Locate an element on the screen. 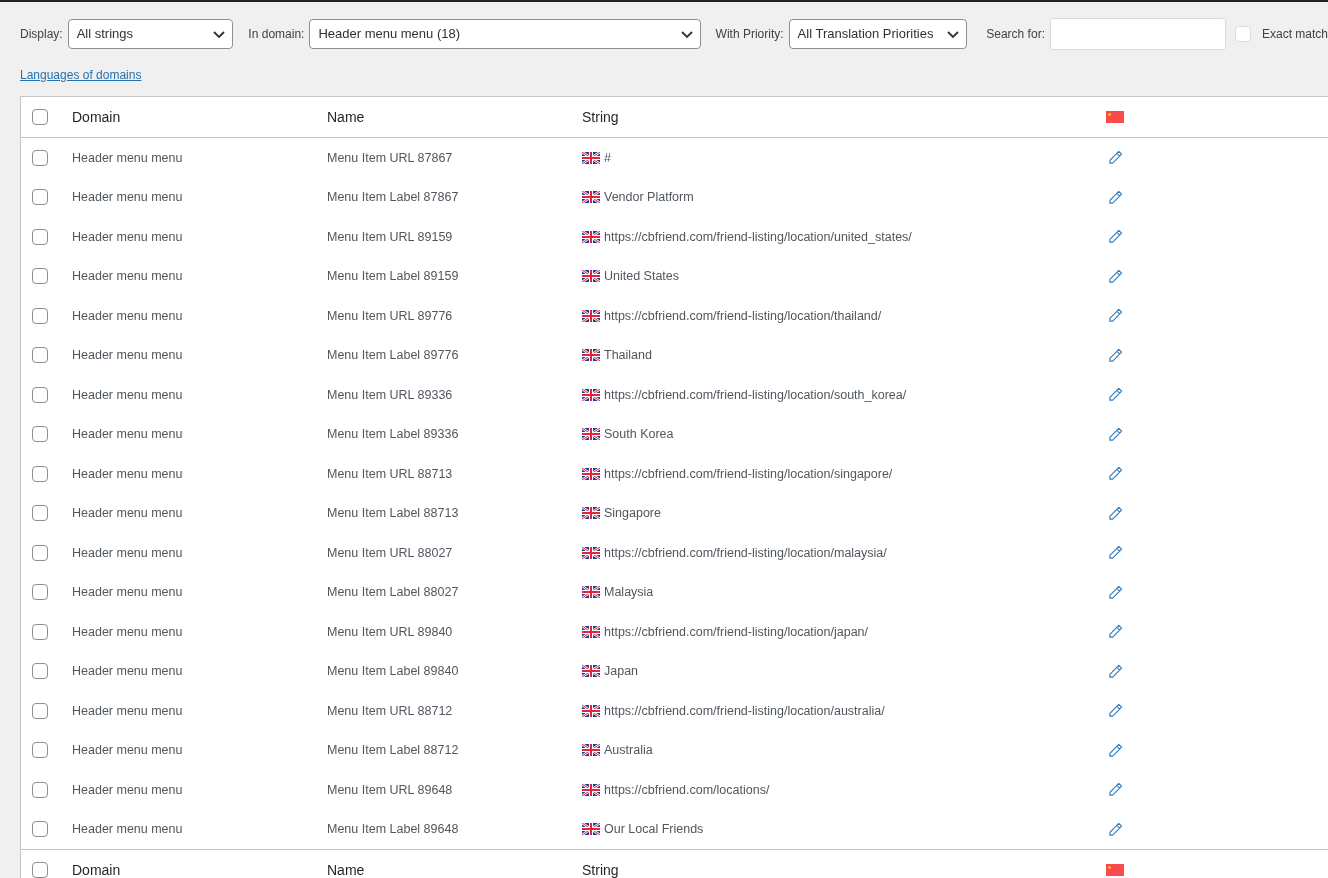 This screenshot has width=1328, height=878. string-cell: https://cbfriend.com/friend-listing/location/south_korea/ is located at coordinates (755, 394).